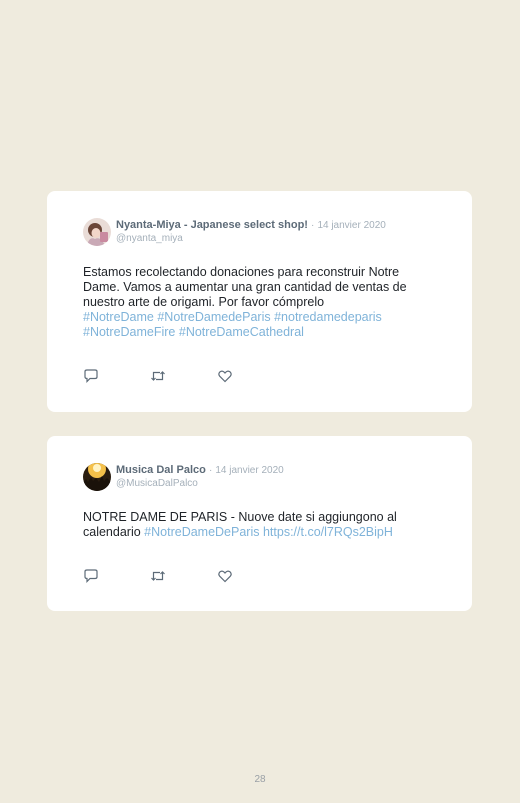 The image size is (520, 803). I want to click on url-link: https://t.co/l7RQs2BipH, so click(328, 532).